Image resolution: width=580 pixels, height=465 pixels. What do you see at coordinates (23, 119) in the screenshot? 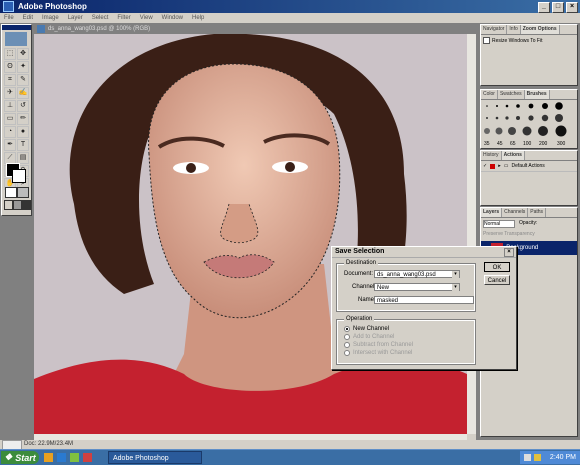
I see `pencil-tool-icon: ✏` at bounding box center [23, 119].